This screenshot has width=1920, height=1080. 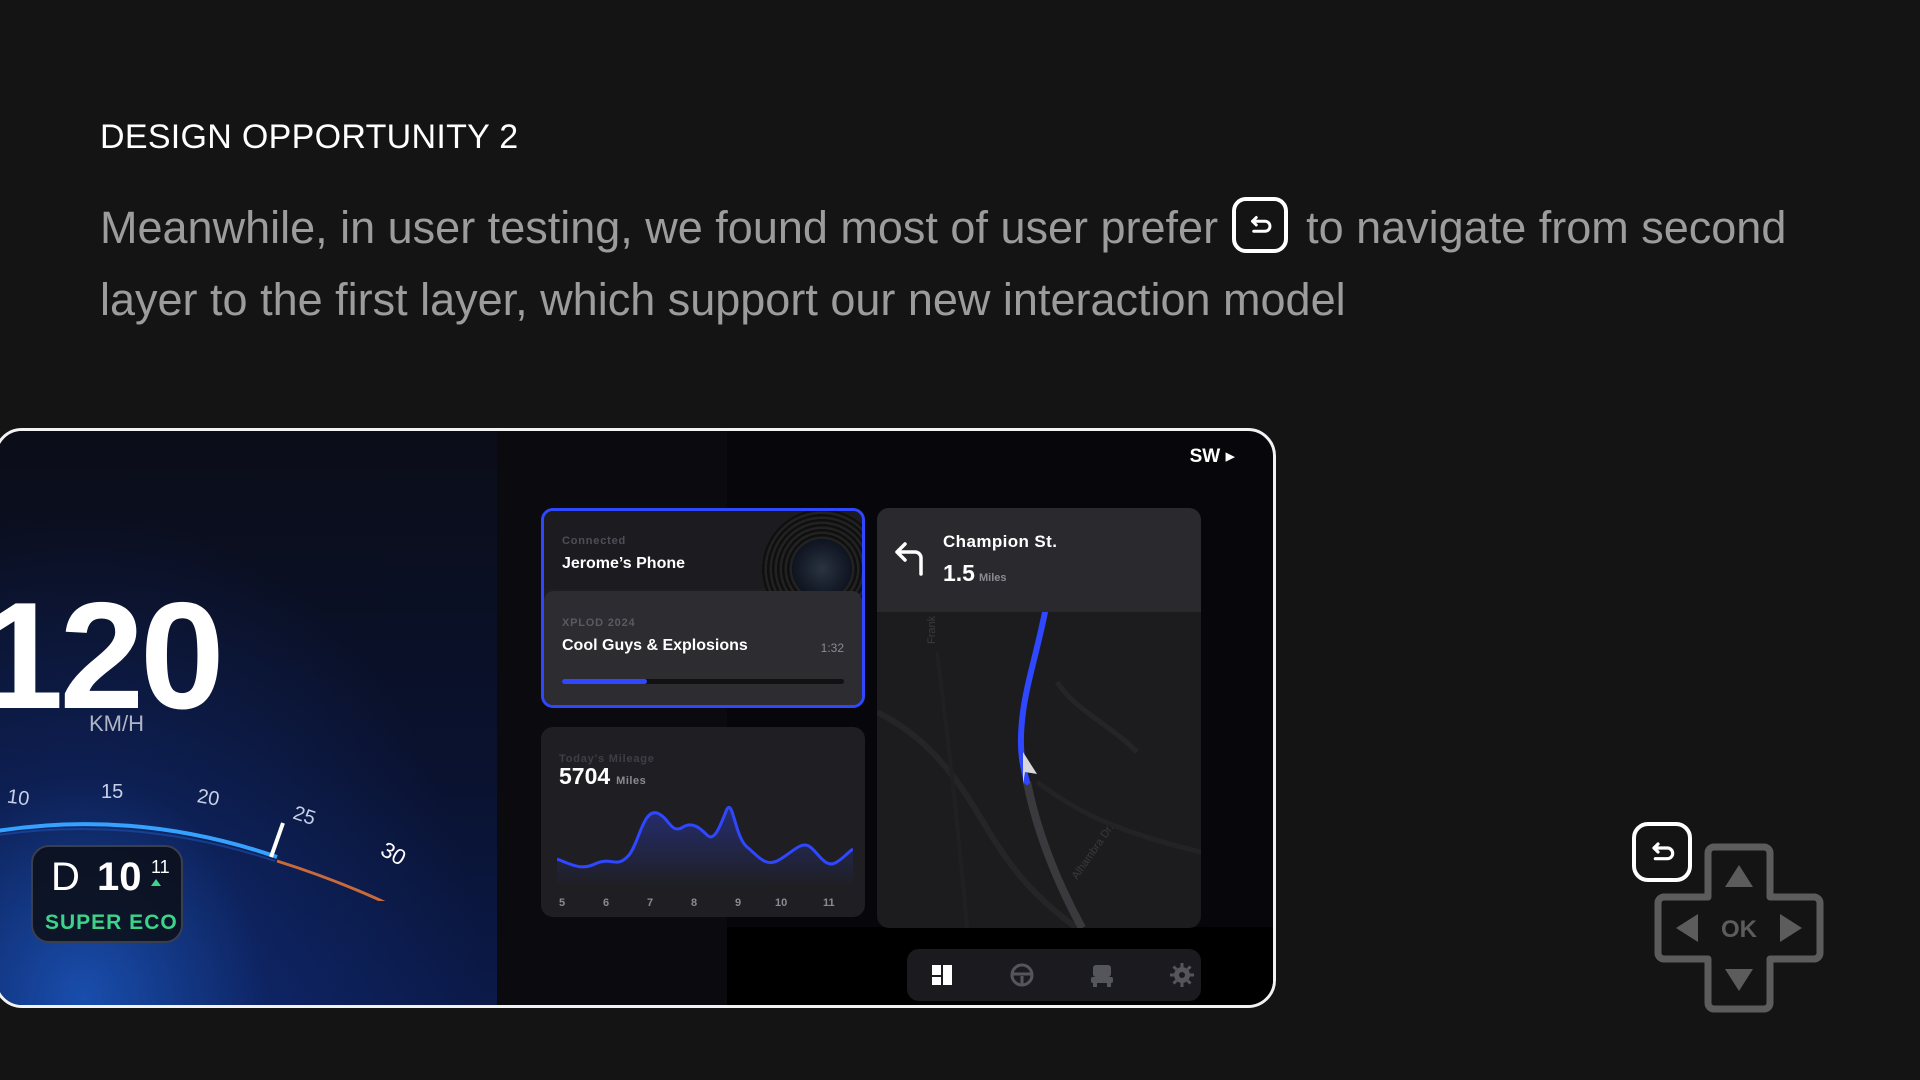 What do you see at coordinates (112, 792) in the screenshot?
I see `gauge-tick: 15` at bounding box center [112, 792].